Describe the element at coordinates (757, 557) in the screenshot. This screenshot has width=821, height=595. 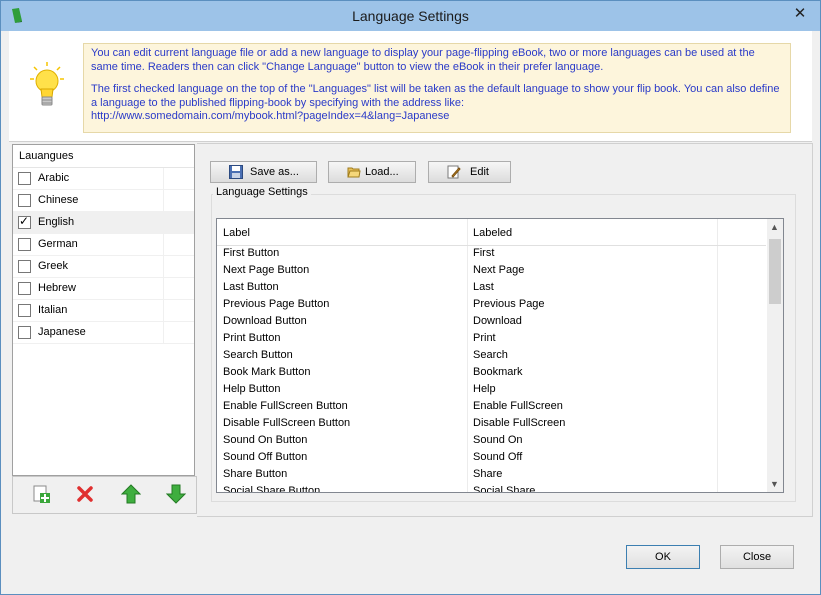
I see `close-button: Close` at that location.